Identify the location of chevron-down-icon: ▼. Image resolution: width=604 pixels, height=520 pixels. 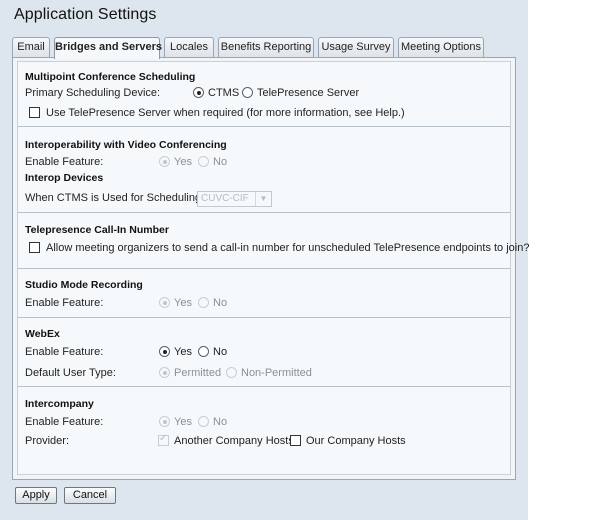
(263, 199).